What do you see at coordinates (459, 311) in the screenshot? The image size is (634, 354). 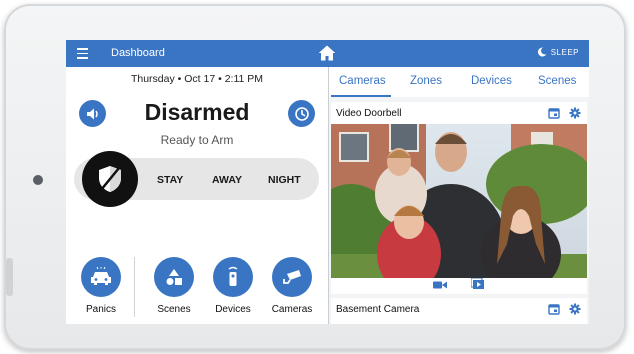 I see `camera-card-basement: Basement Camera` at bounding box center [459, 311].